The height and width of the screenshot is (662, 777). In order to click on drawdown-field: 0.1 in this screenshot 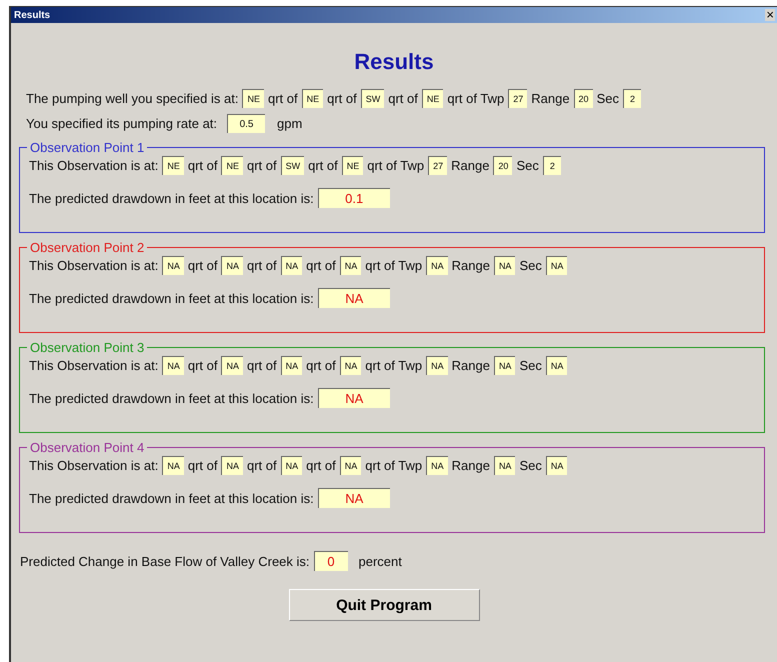, I will do `click(354, 198)`.